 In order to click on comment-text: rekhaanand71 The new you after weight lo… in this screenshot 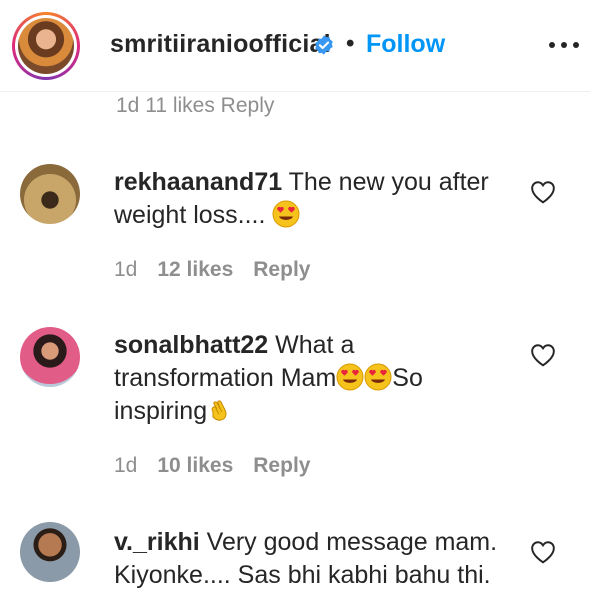, I will do `click(314, 199)`.